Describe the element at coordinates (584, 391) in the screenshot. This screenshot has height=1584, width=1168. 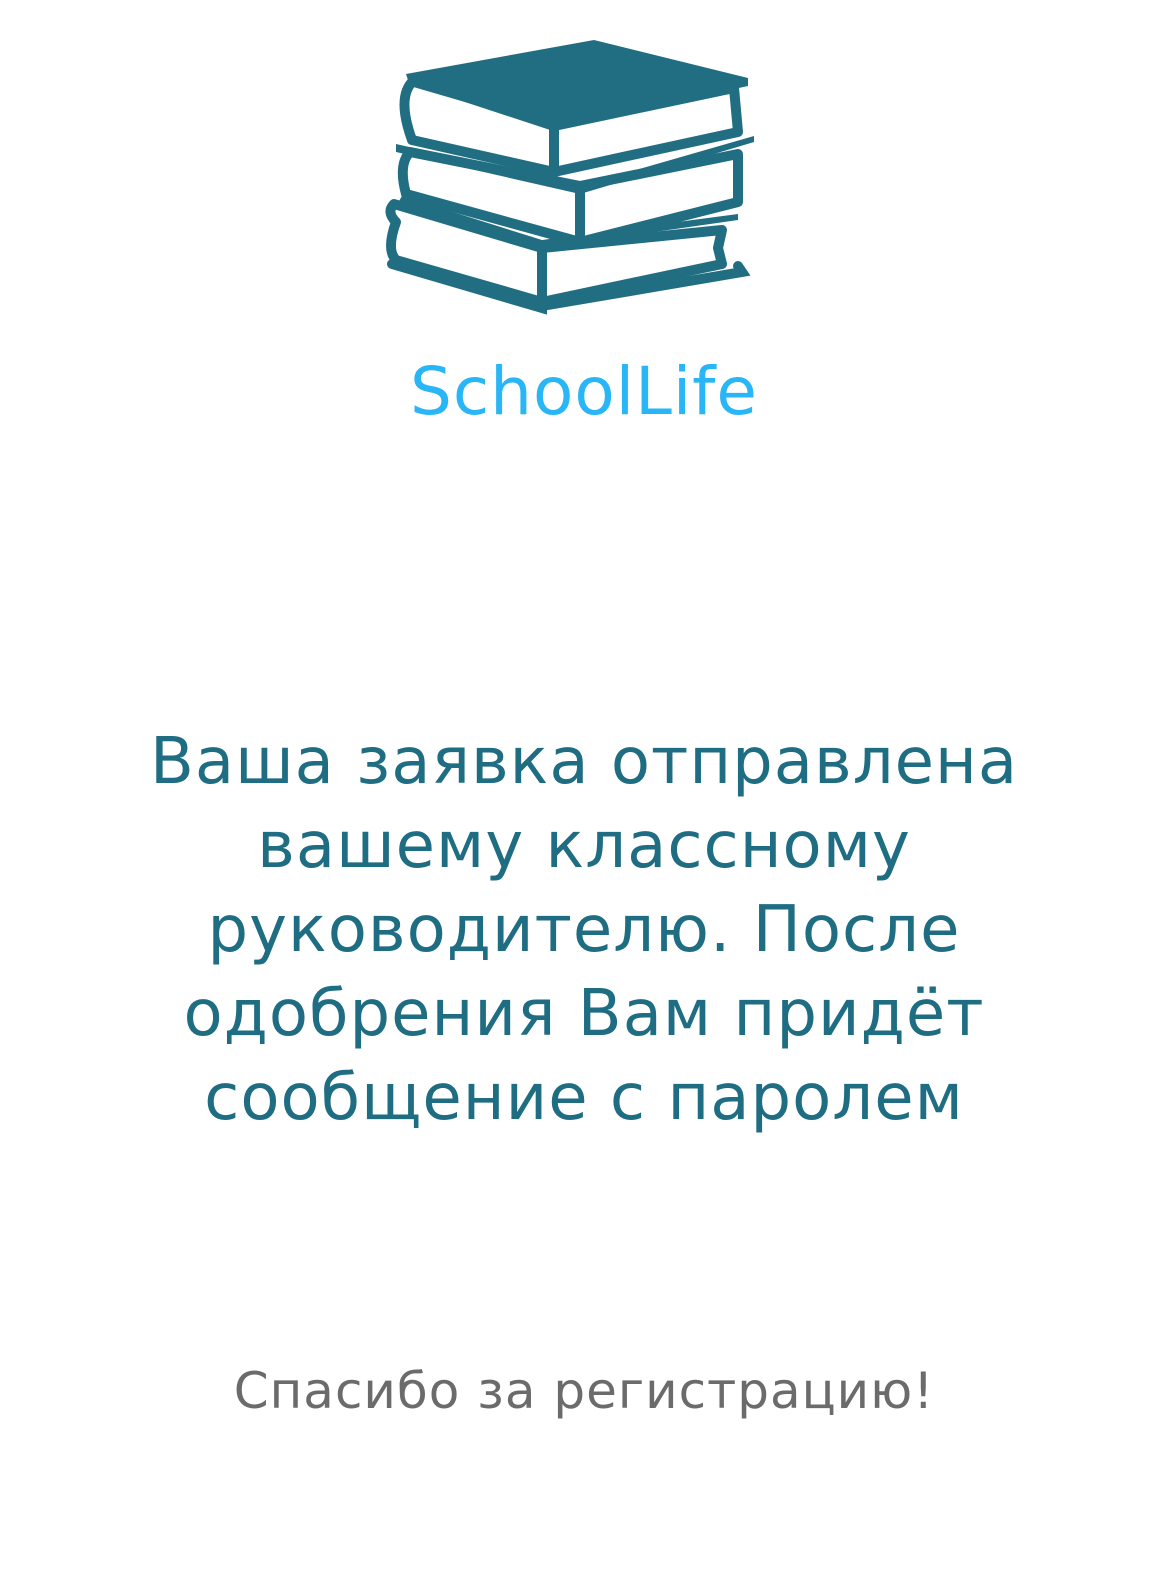
I see `app-title: SchoolLife` at that location.